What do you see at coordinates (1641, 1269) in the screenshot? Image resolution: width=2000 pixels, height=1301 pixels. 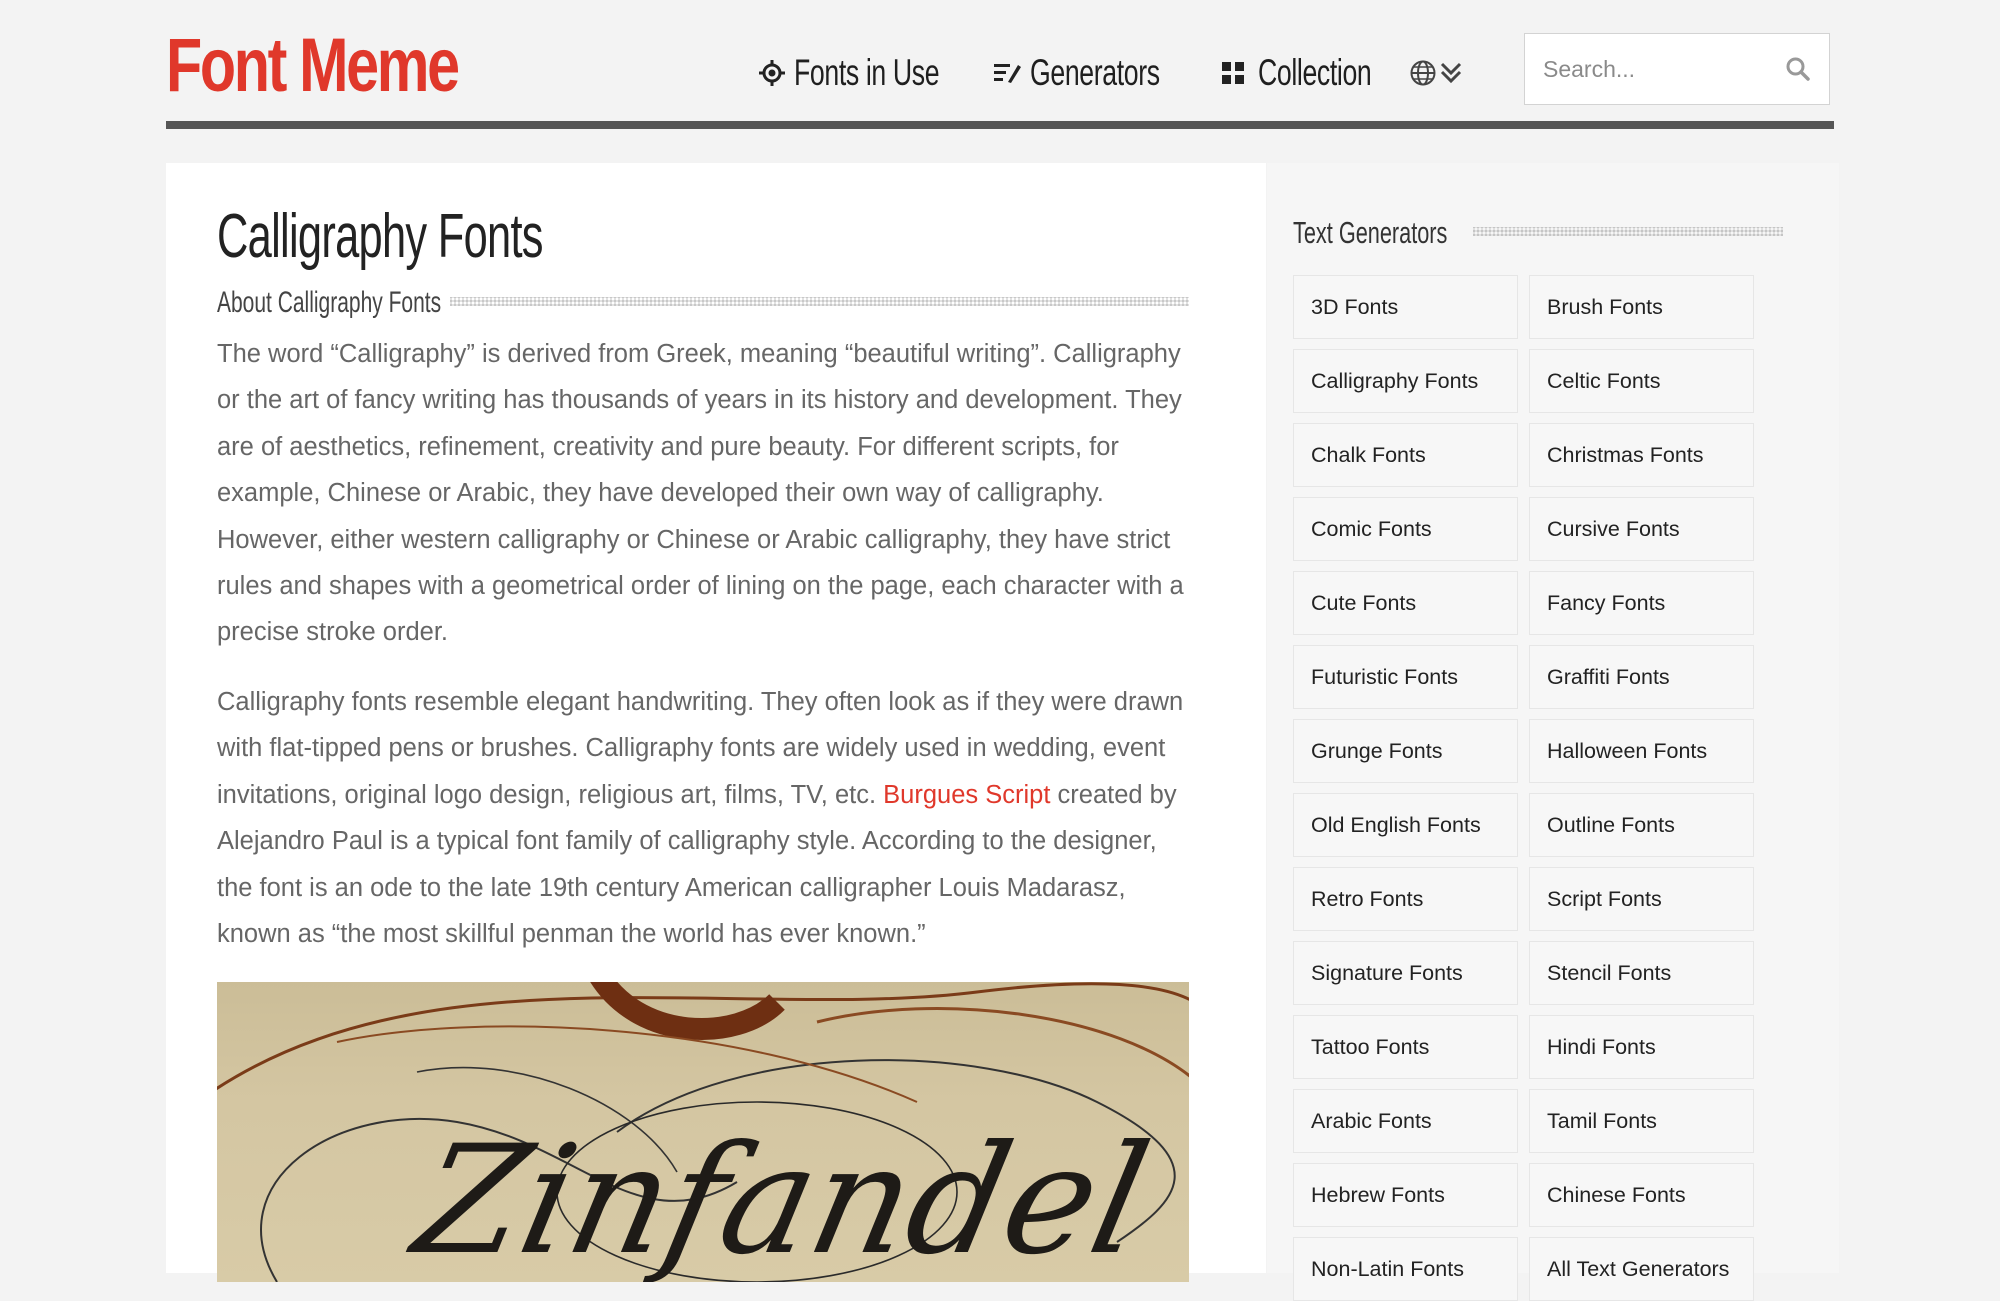 I see `generator-all-text-generators: All Text Generators` at bounding box center [1641, 1269].